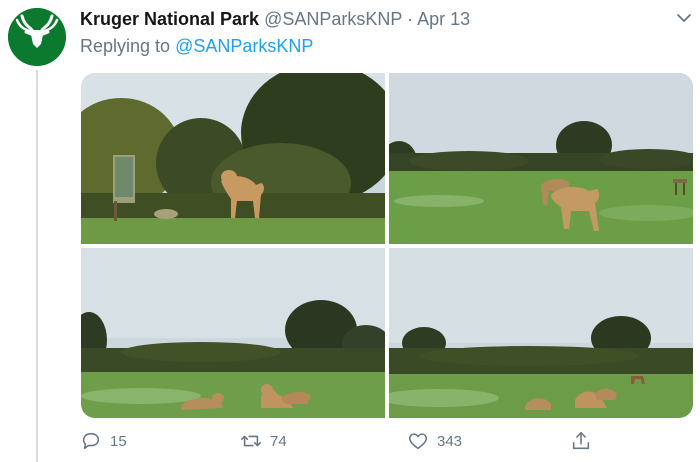  I want to click on replying-mention: @SANParksKNP, so click(244, 46).